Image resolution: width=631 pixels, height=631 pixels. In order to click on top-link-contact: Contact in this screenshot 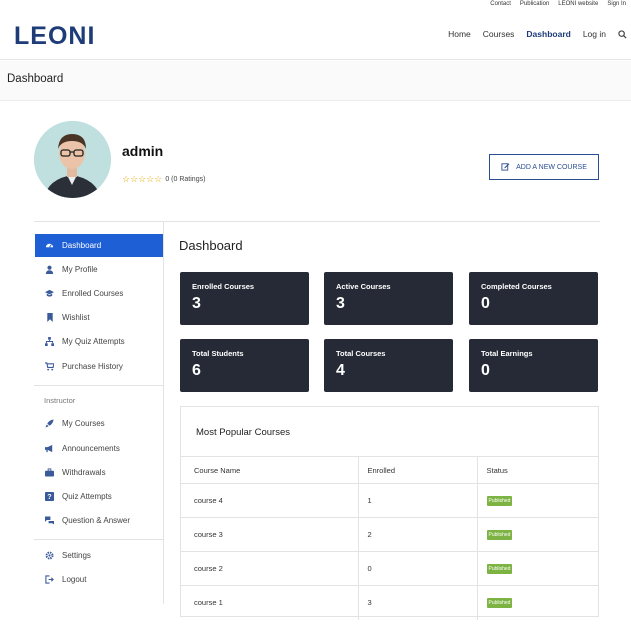, I will do `click(500, 4)`.